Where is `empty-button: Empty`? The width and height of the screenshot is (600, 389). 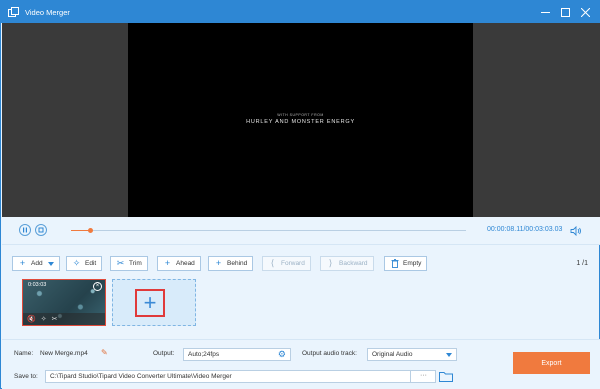 empty-button: Empty is located at coordinates (406, 263).